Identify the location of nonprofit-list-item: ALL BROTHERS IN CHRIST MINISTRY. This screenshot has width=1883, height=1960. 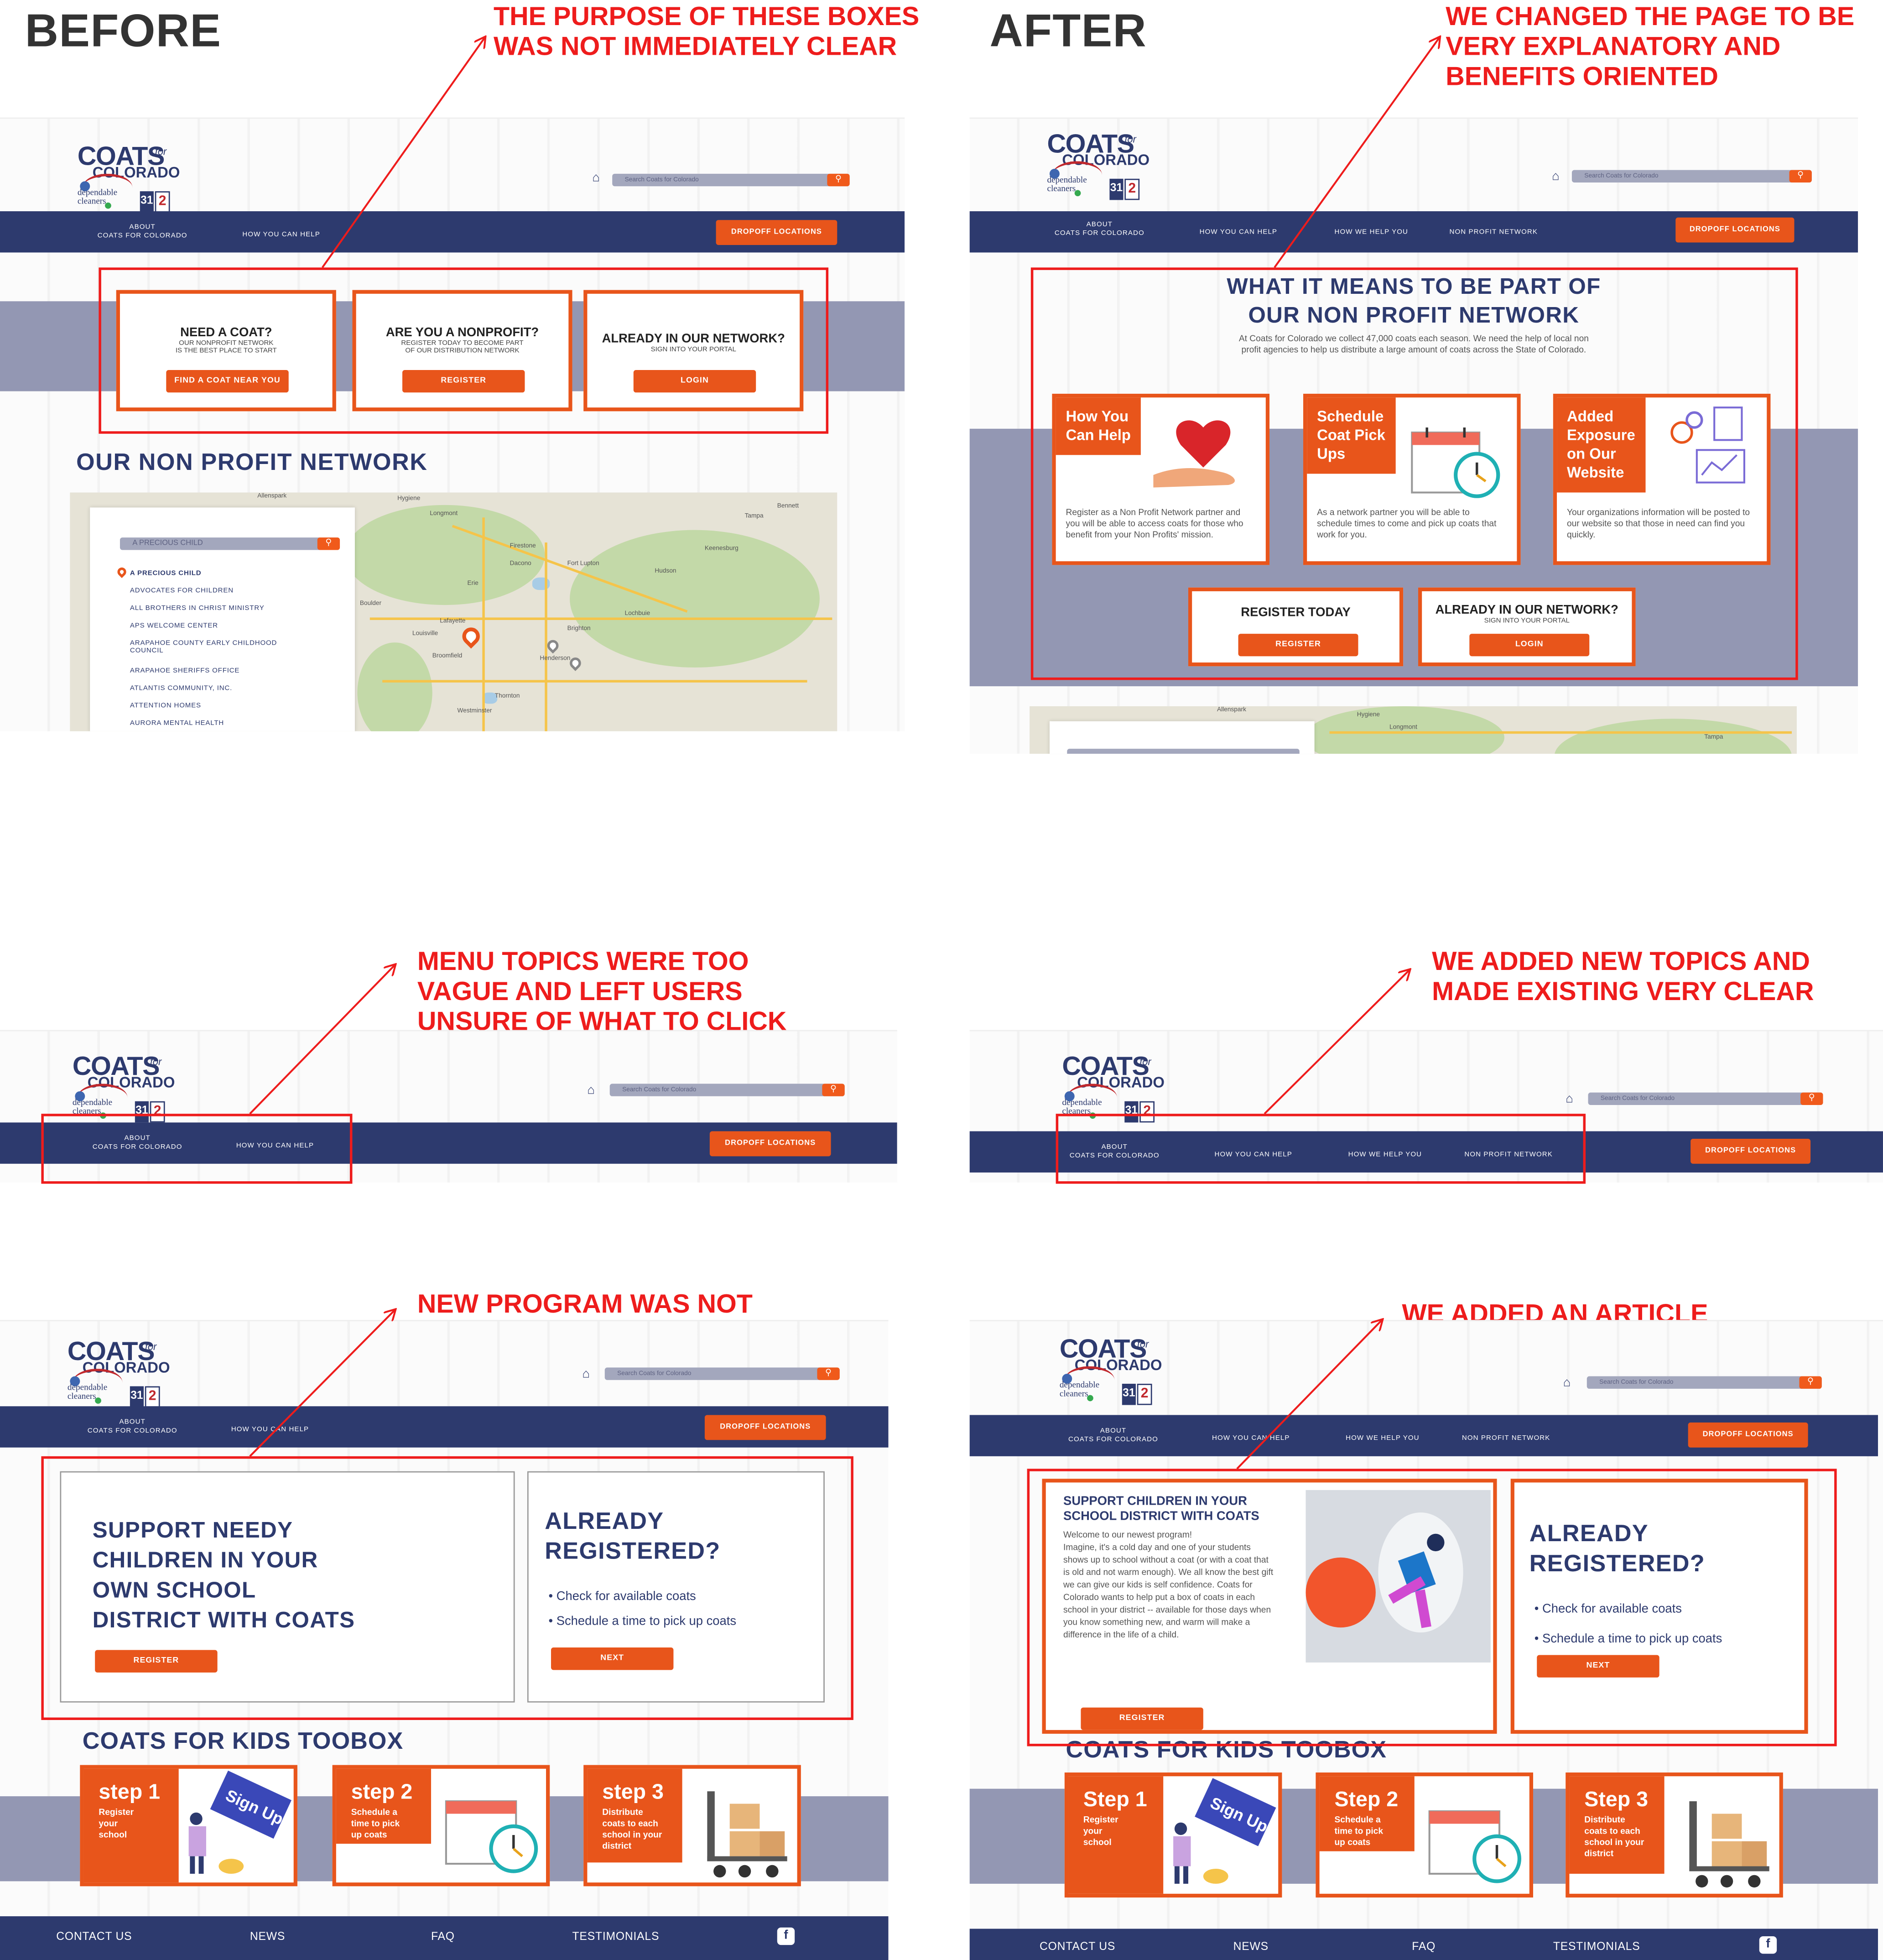
(197, 608).